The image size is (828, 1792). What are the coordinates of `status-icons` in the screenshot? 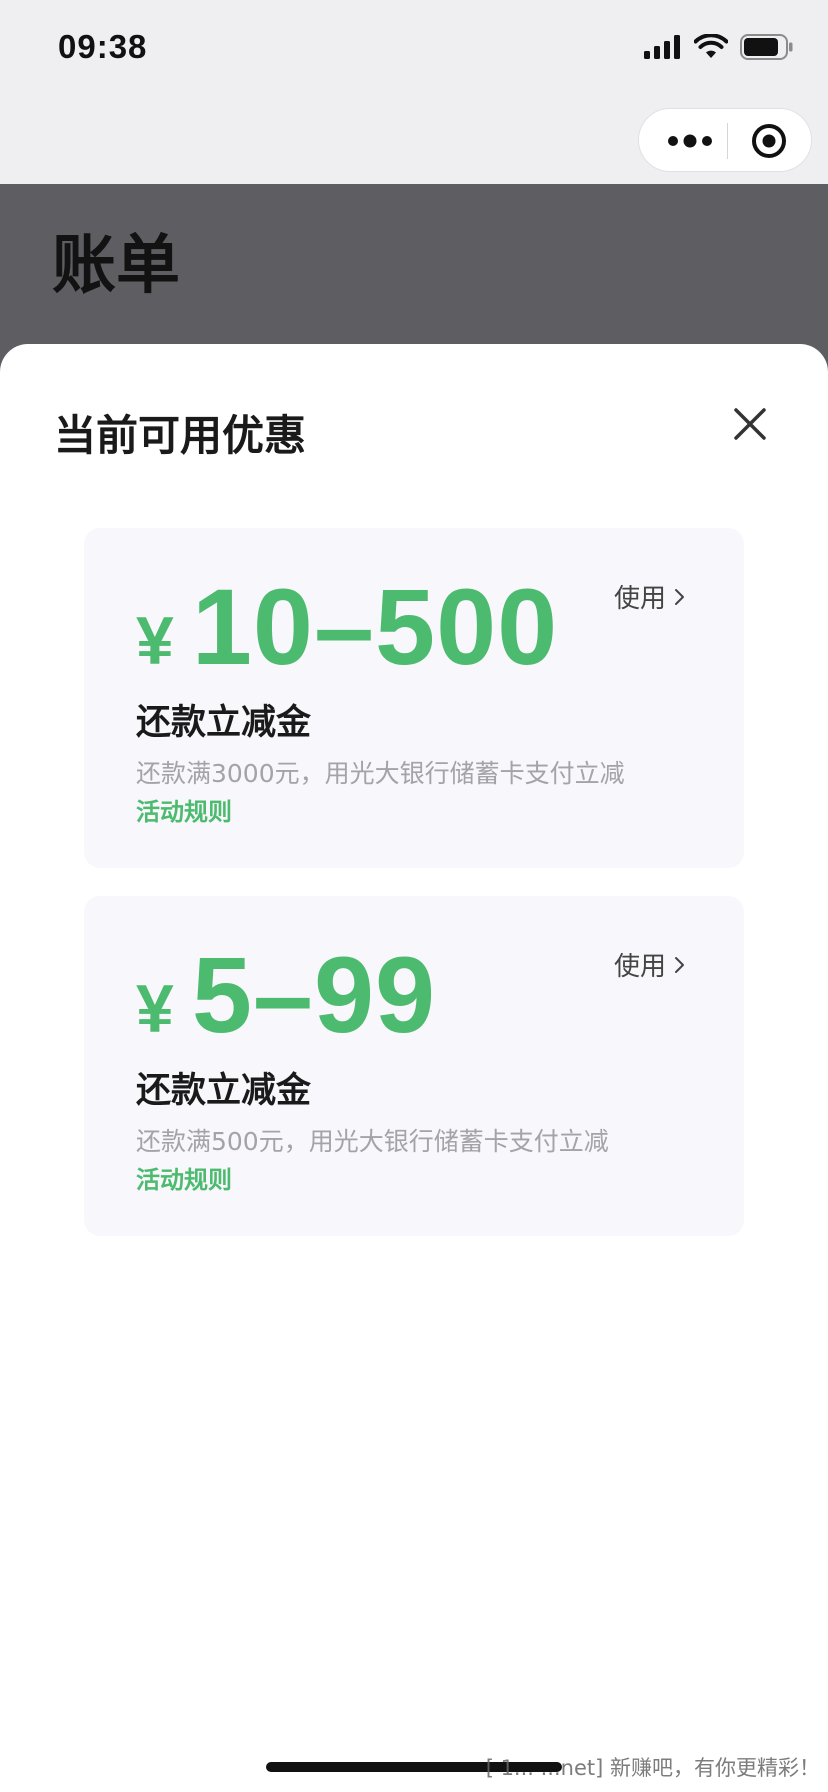 It's located at (719, 47).